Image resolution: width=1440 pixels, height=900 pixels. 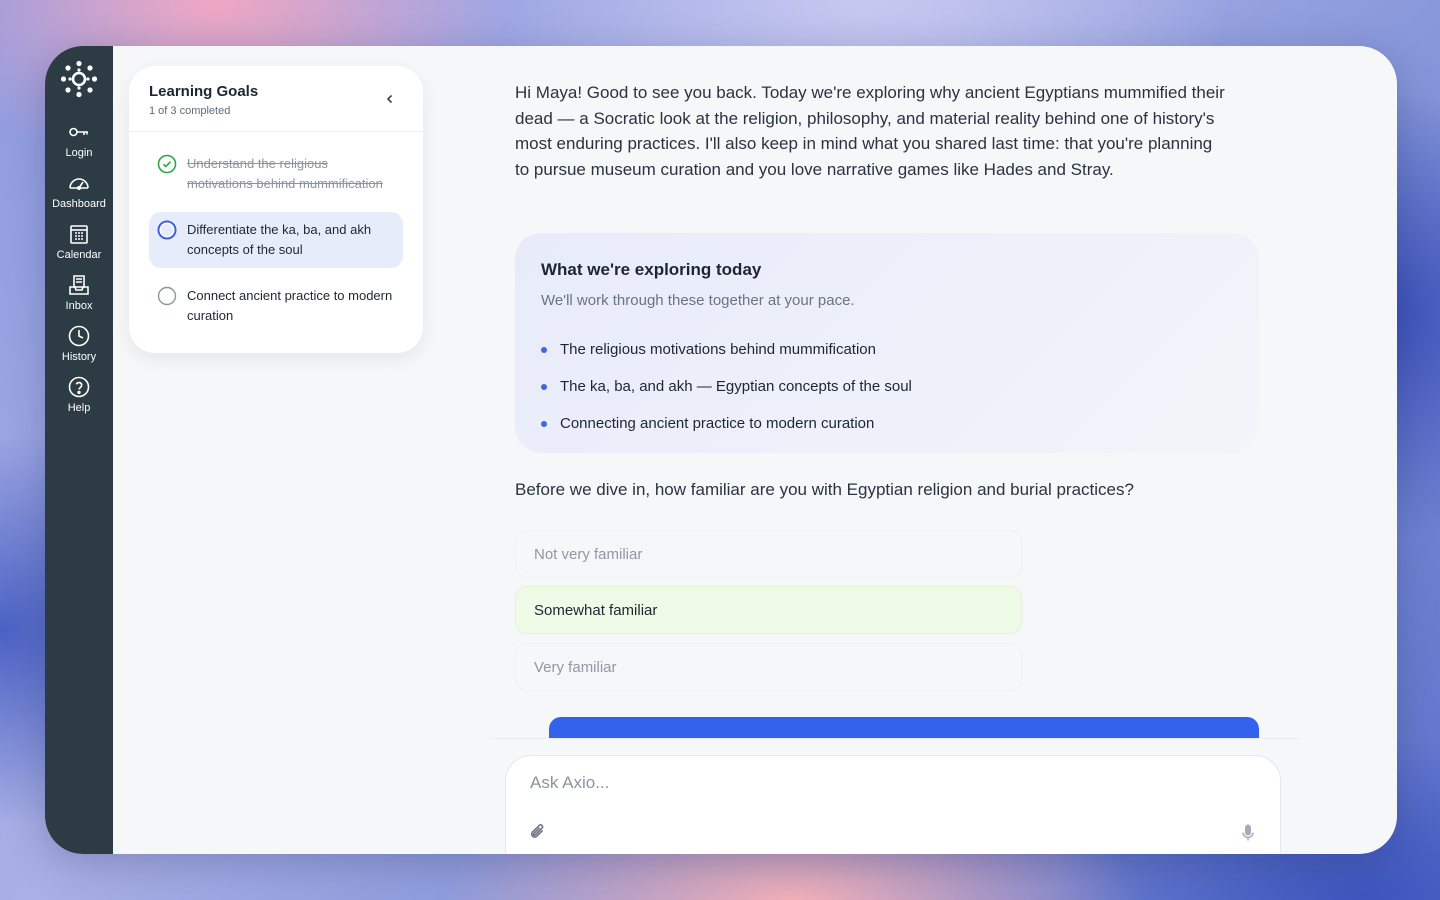 I want to click on nav-item-login: Login, so click(x=79, y=139).